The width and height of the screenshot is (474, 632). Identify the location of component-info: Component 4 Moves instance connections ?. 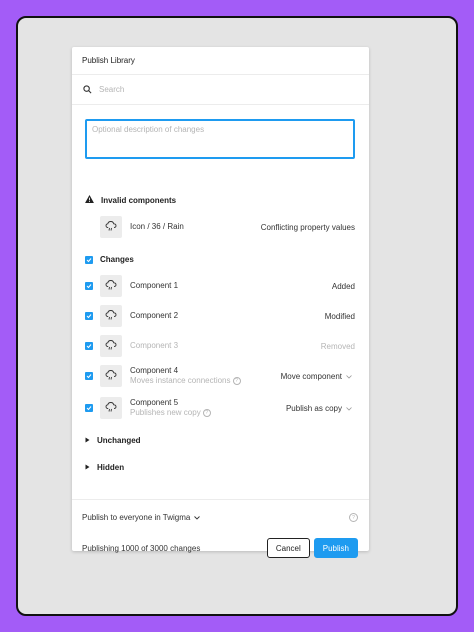
(185, 376).